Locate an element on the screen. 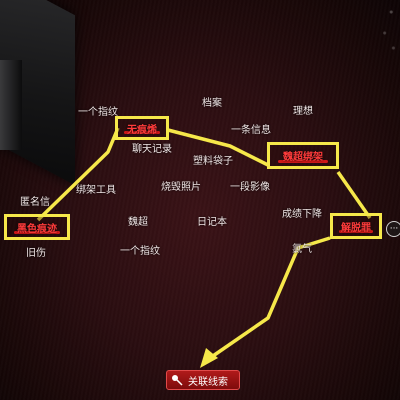  selected-clue-label: 解脱罪 is located at coordinates (356, 228).